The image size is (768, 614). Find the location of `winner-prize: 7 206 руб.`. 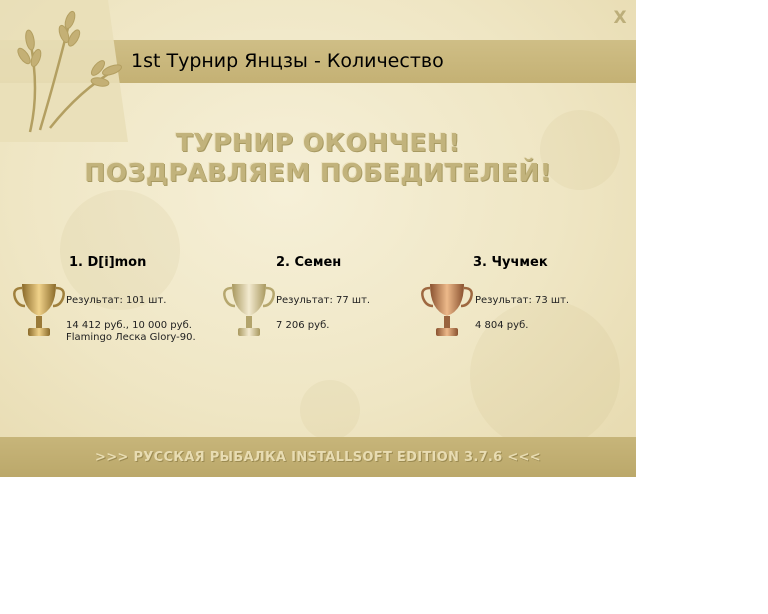

winner-prize: 7 206 руб. is located at coordinates (303, 325).